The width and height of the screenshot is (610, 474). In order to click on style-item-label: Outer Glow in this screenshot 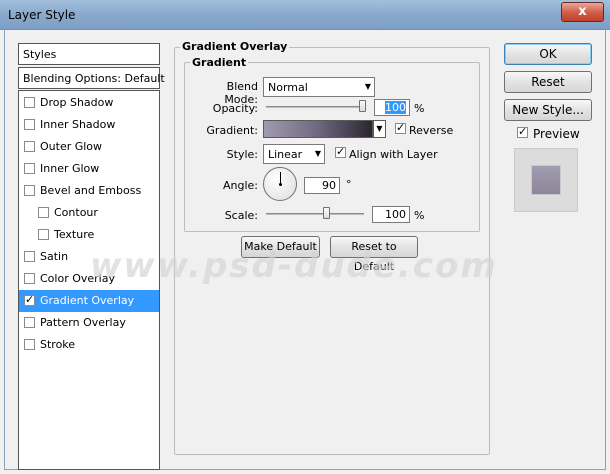, I will do `click(71, 146)`.